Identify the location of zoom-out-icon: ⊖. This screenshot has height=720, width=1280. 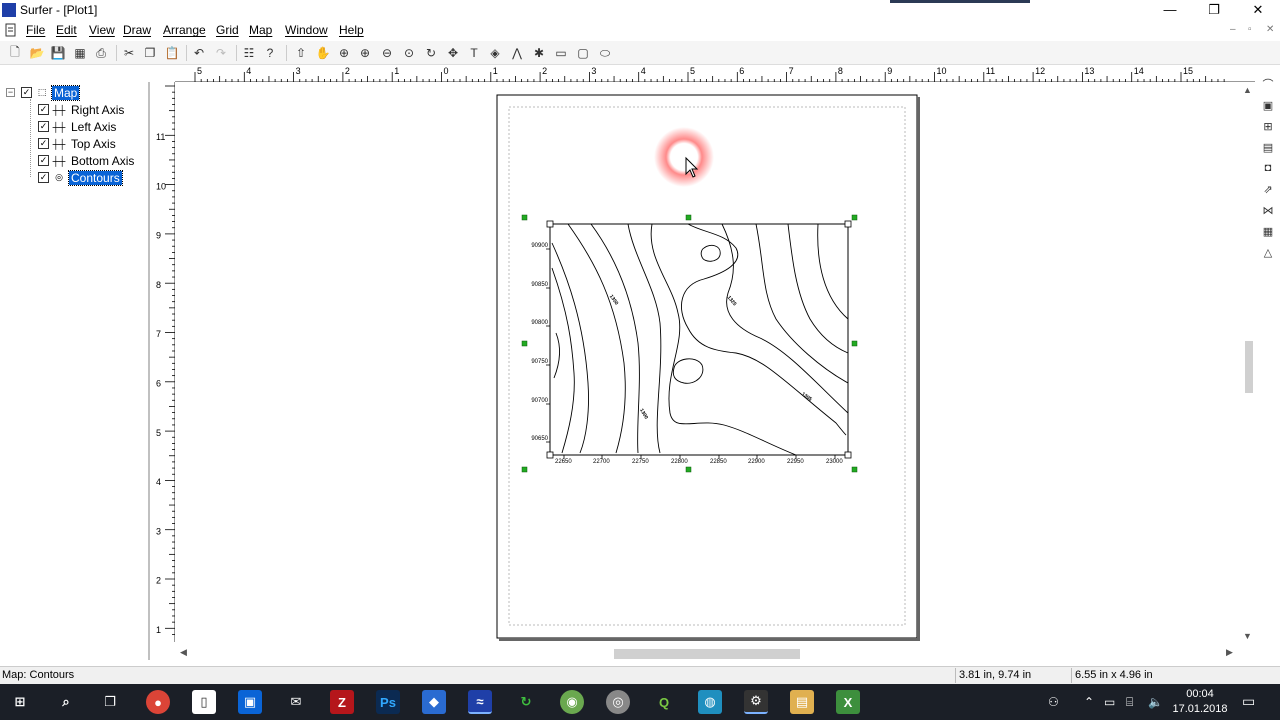
(387, 53).